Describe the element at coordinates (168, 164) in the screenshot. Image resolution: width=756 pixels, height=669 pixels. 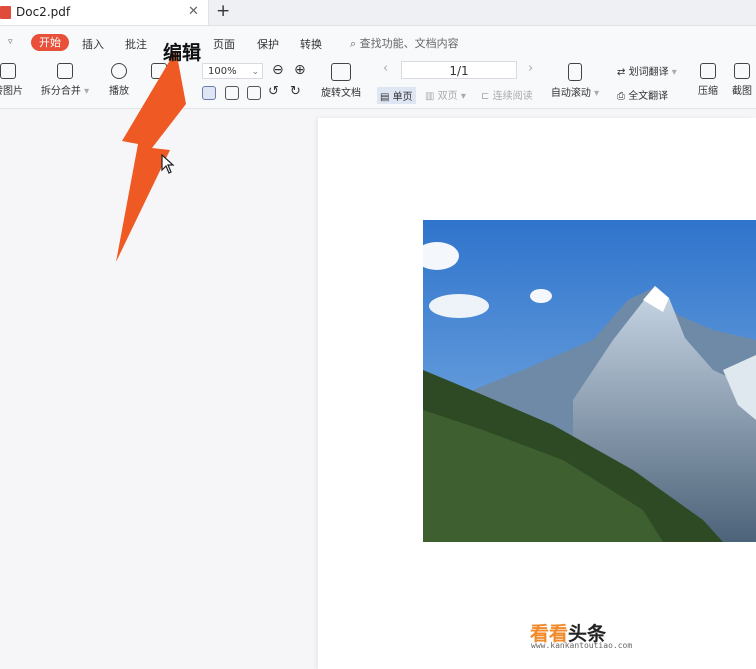
I see `mouse-cursor-icon` at that location.